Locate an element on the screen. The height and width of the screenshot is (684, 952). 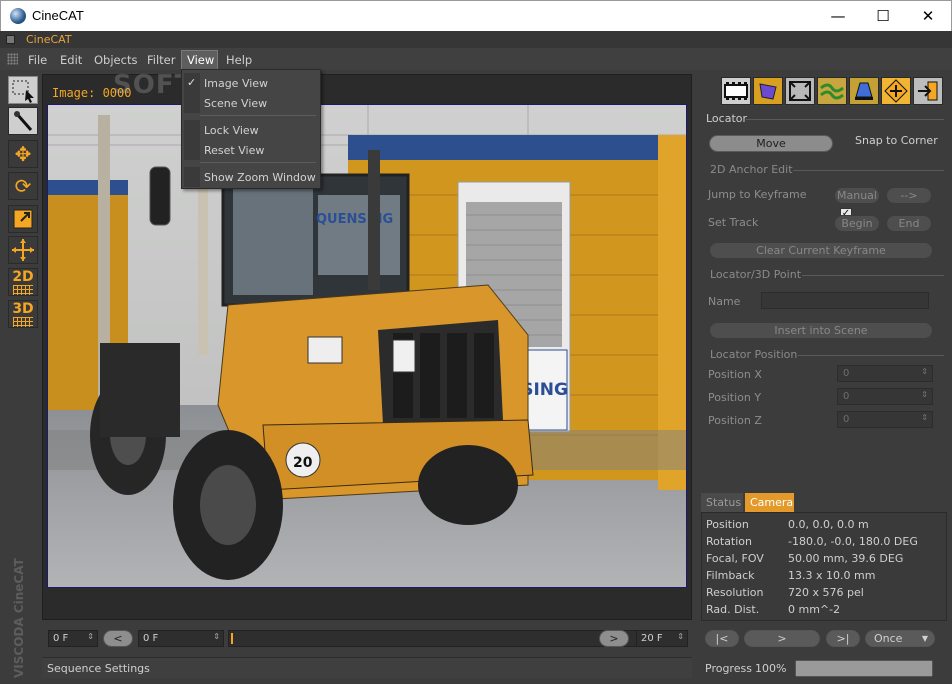
jump-arrow-button: --> is located at coordinates (909, 195).